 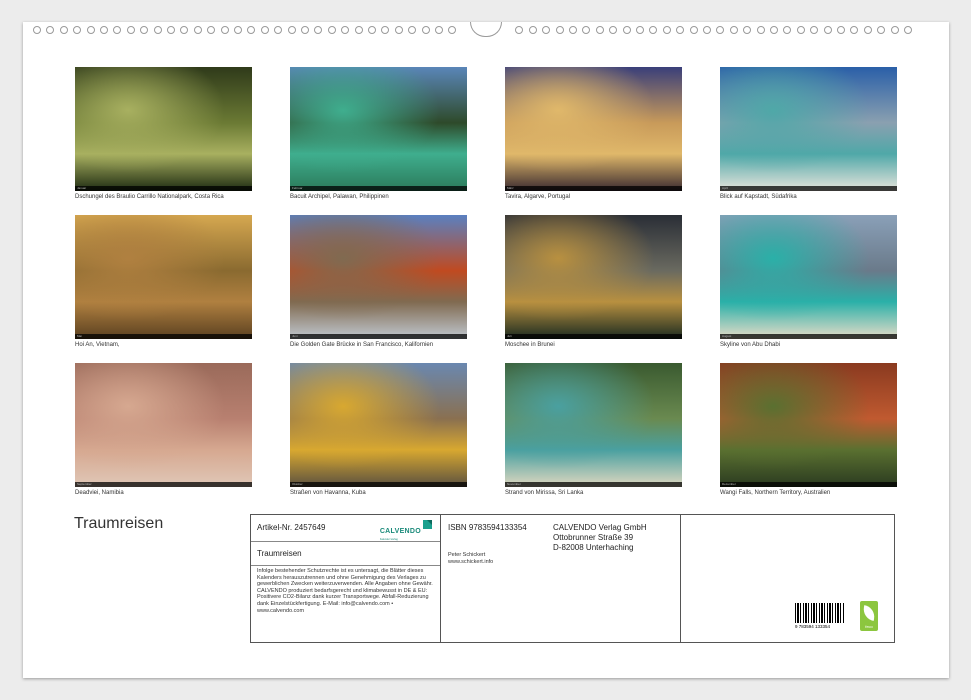 I want to click on photo-tile: August Skyline von Abu Dhabi, so click(x=808, y=282).